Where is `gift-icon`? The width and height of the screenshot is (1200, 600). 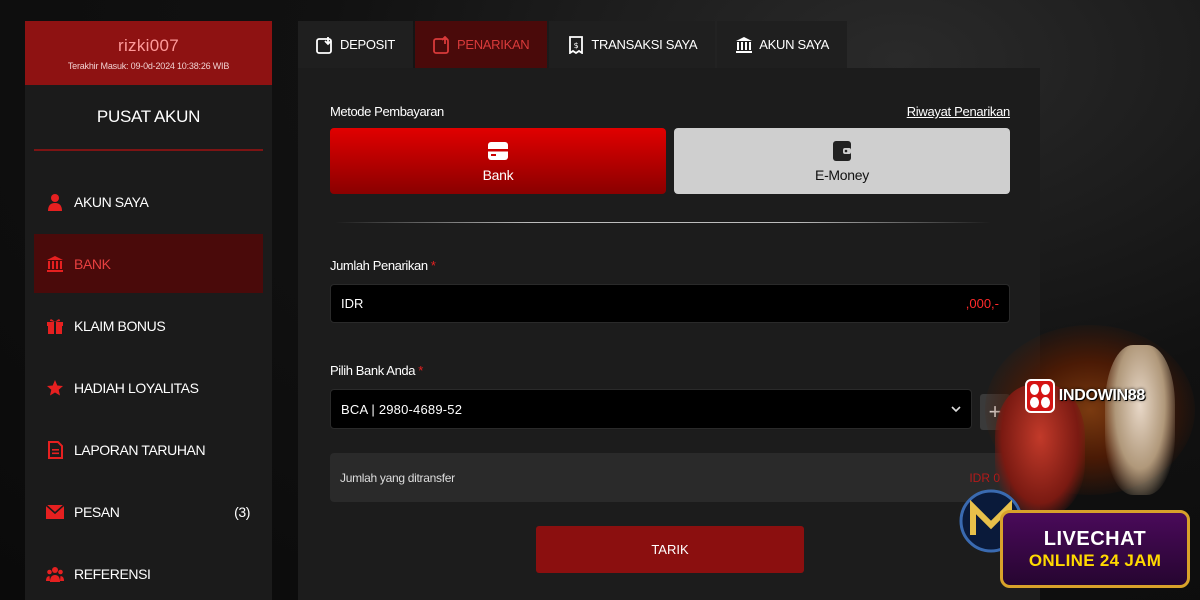
gift-icon is located at coordinates (55, 326).